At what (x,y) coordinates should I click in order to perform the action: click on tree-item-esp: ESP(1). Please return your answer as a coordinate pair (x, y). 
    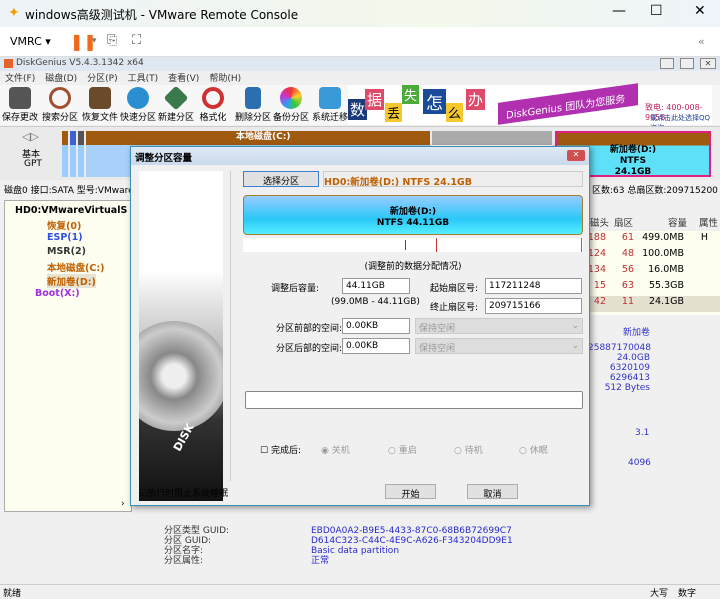
    Looking at the image, I should click on (65, 237).